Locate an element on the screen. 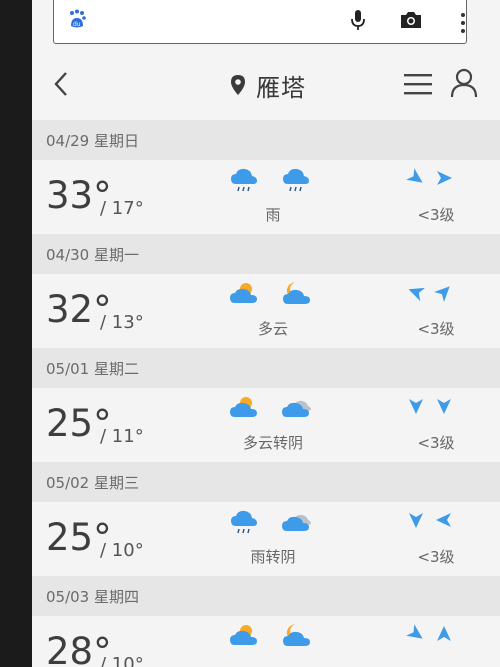  condition-label: 雨 is located at coordinates (273, 215).